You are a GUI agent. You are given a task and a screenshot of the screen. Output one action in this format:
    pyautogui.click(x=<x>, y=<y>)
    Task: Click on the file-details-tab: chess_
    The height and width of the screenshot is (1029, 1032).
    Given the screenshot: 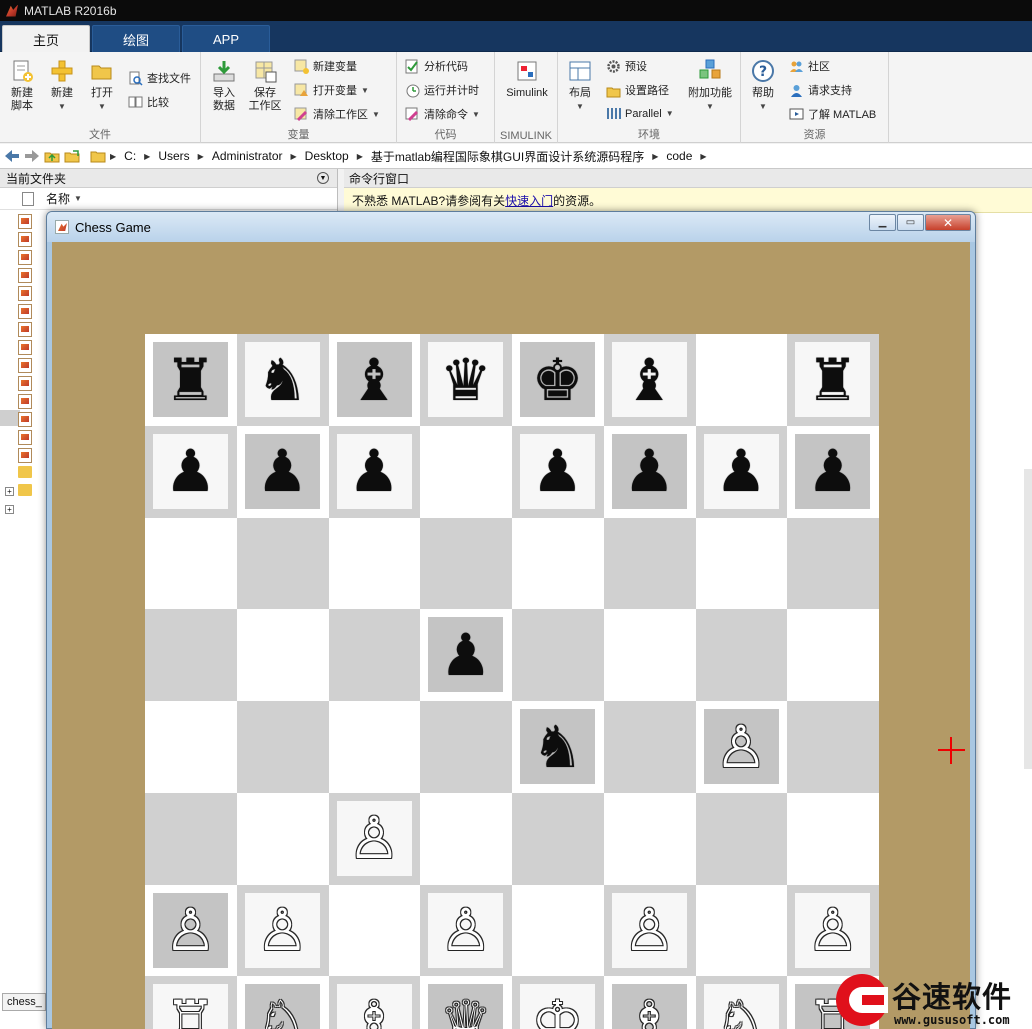 What is the action you would take?
    pyautogui.click(x=24, y=1002)
    